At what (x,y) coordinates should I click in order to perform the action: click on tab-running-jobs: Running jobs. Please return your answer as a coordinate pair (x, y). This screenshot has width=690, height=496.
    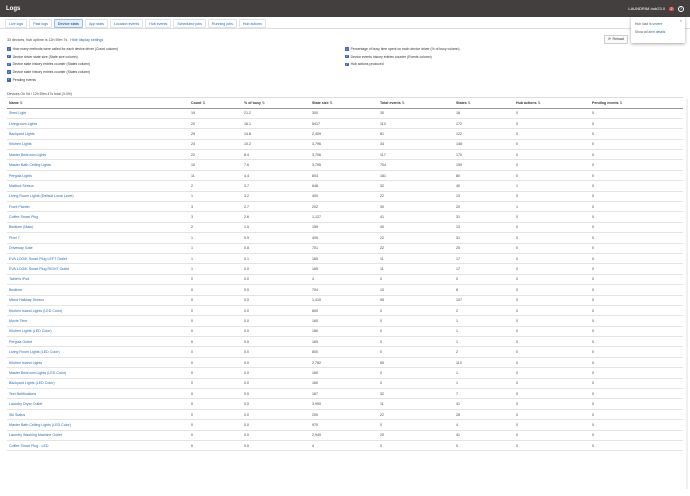
    Looking at the image, I should click on (222, 24).